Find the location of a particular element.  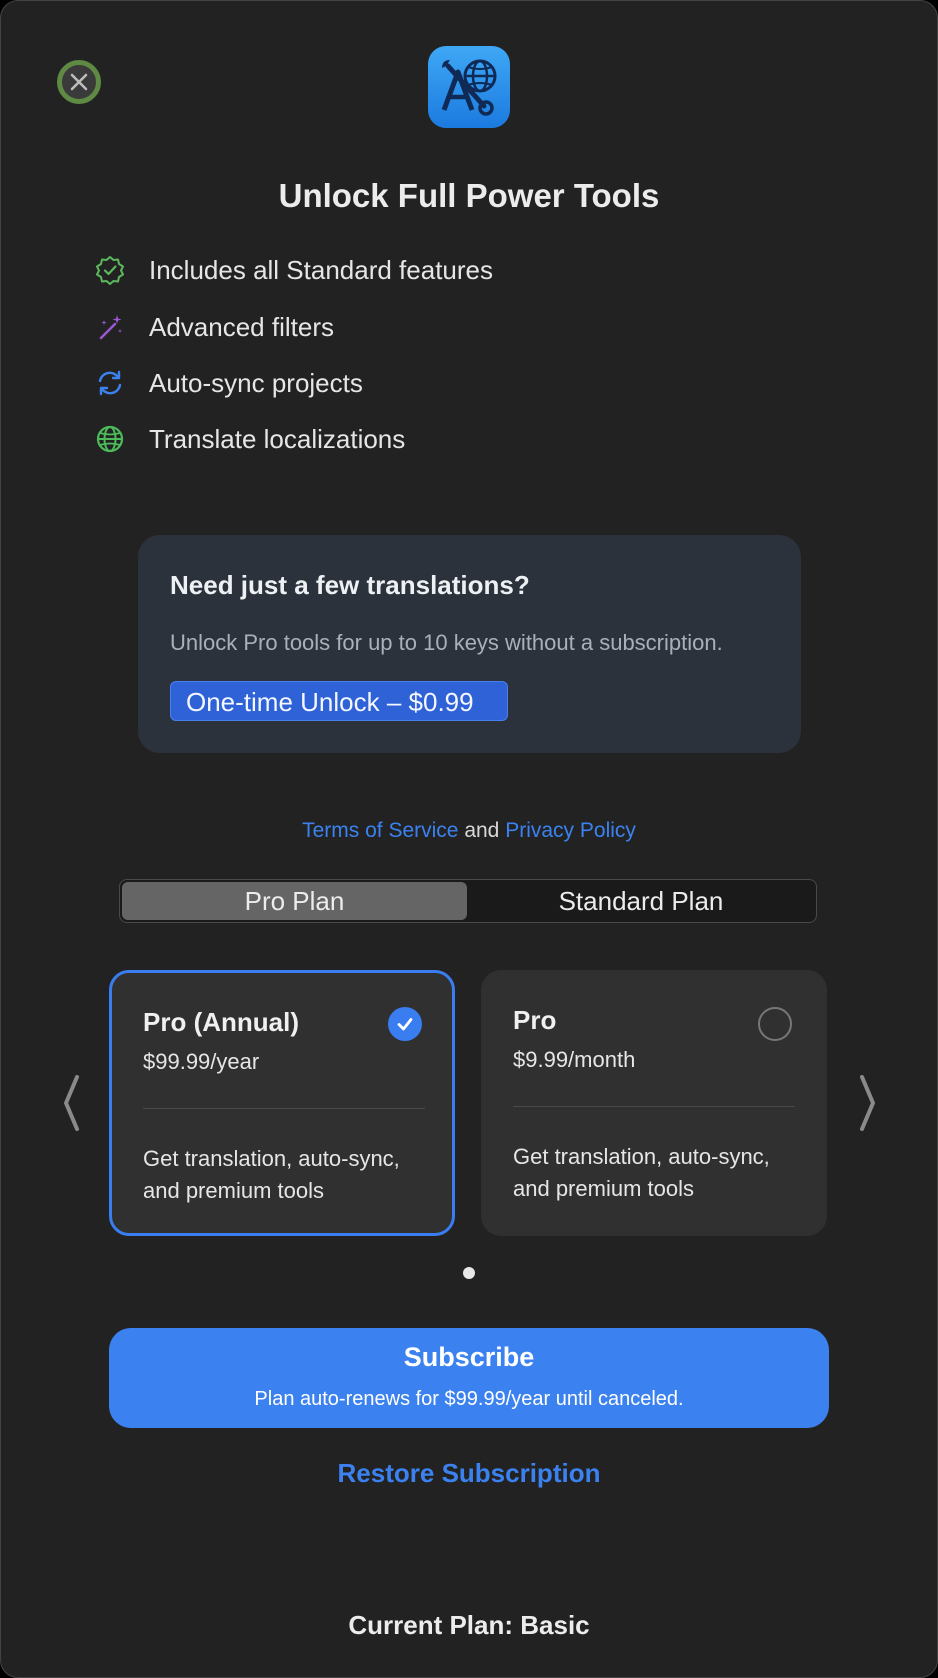

feature-label: Includes all Standard features is located at coordinates (321, 269).